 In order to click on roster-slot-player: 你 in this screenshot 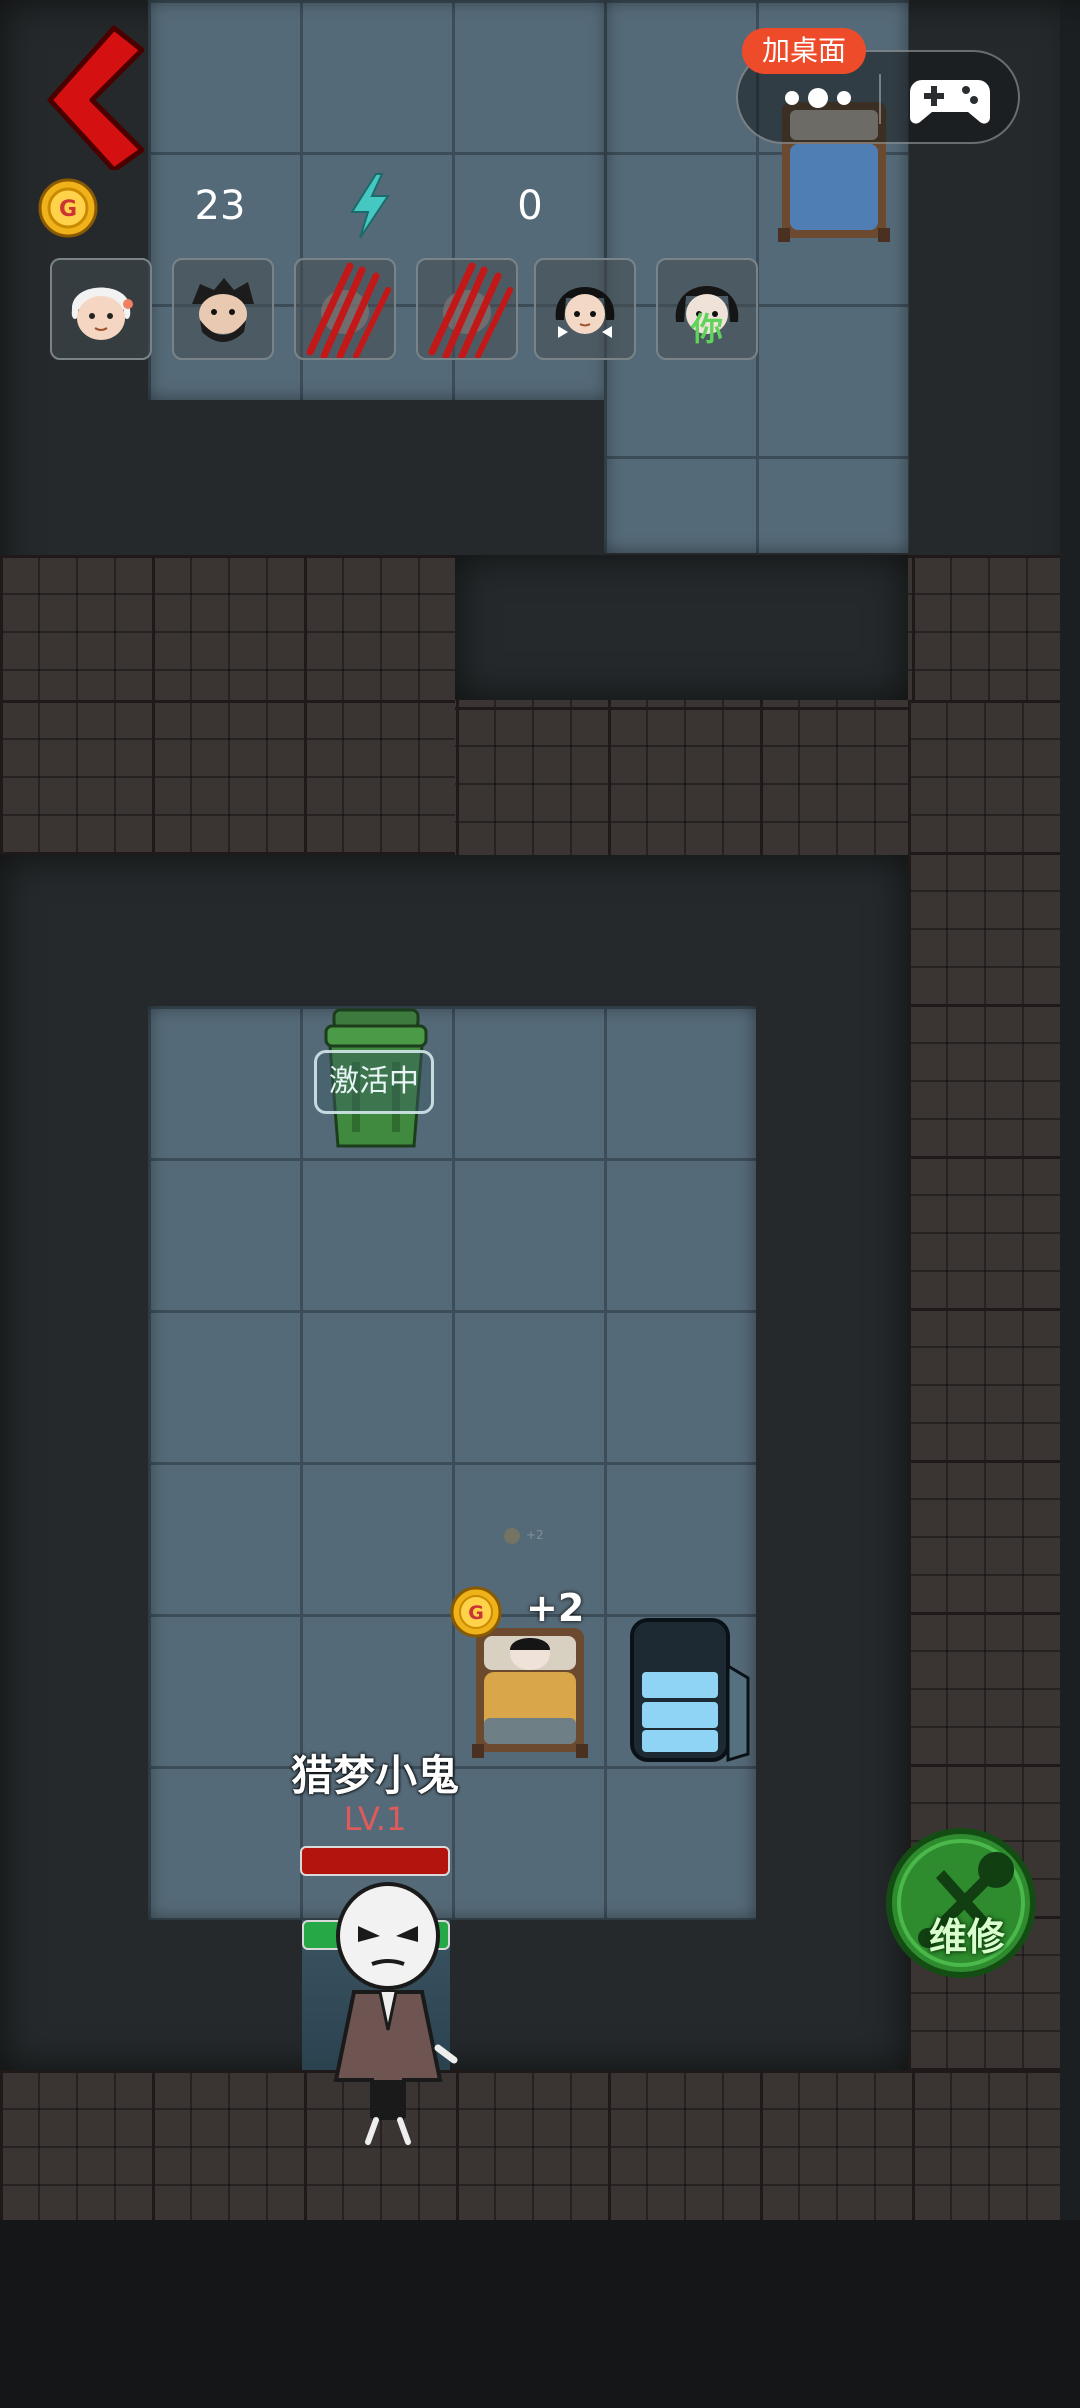, I will do `click(707, 309)`.